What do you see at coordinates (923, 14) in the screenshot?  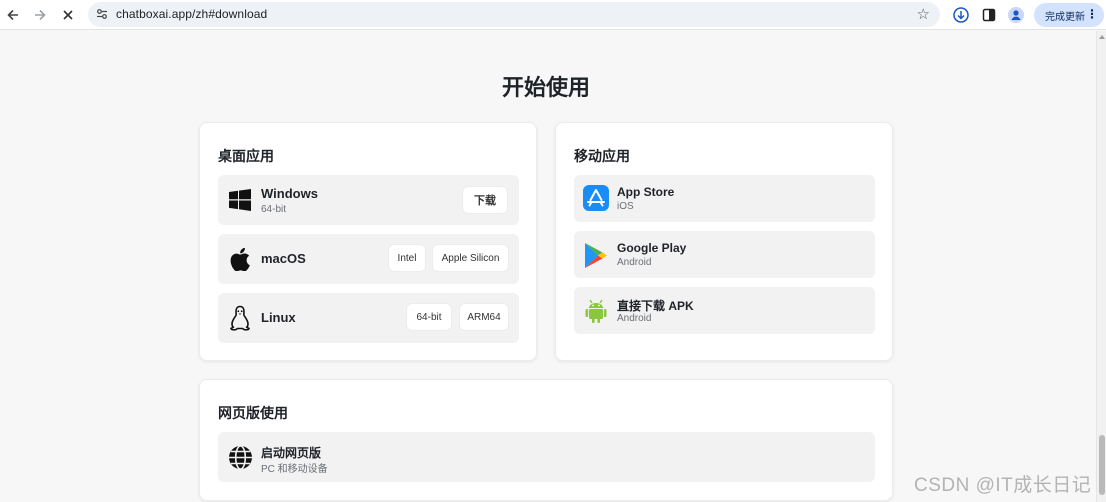 I see `bookmark-star-icon: ☆` at bounding box center [923, 14].